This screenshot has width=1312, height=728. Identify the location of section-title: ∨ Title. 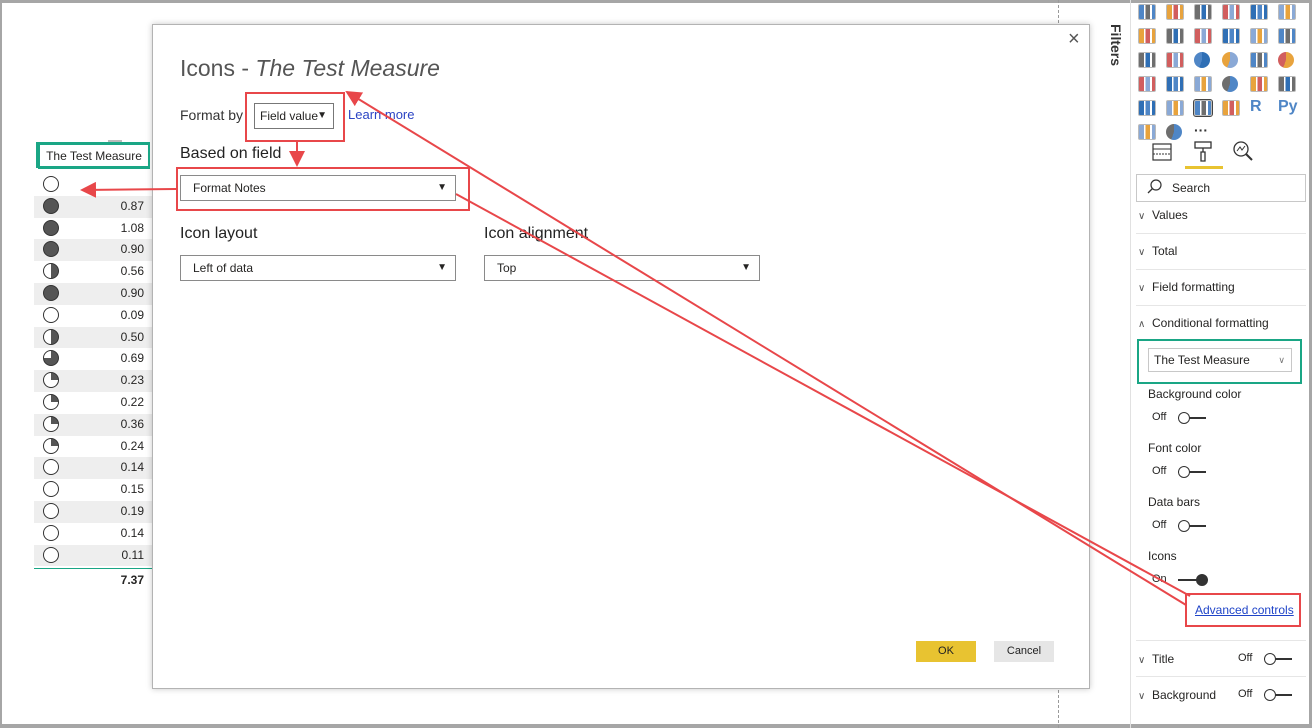
(1156, 659).